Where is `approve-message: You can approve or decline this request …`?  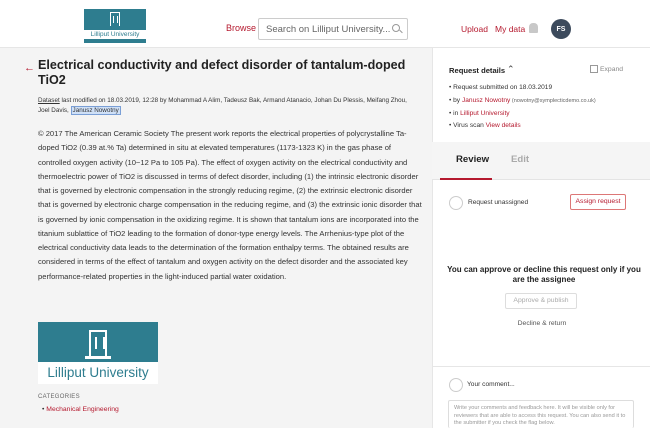 approve-message: You can approve or decline this request … is located at coordinates (544, 274).